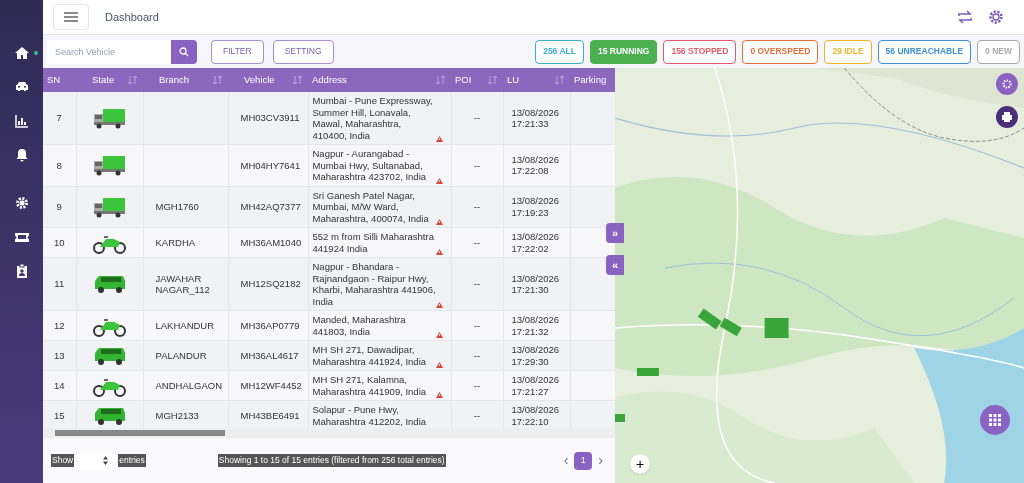 This screenshot has width=1024, height=483. I want to click on column-header: Address, so click(329, 79).